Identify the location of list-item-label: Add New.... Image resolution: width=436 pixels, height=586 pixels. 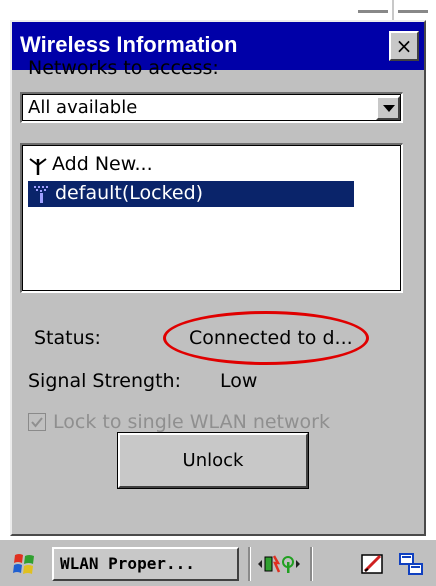
(102, 164).